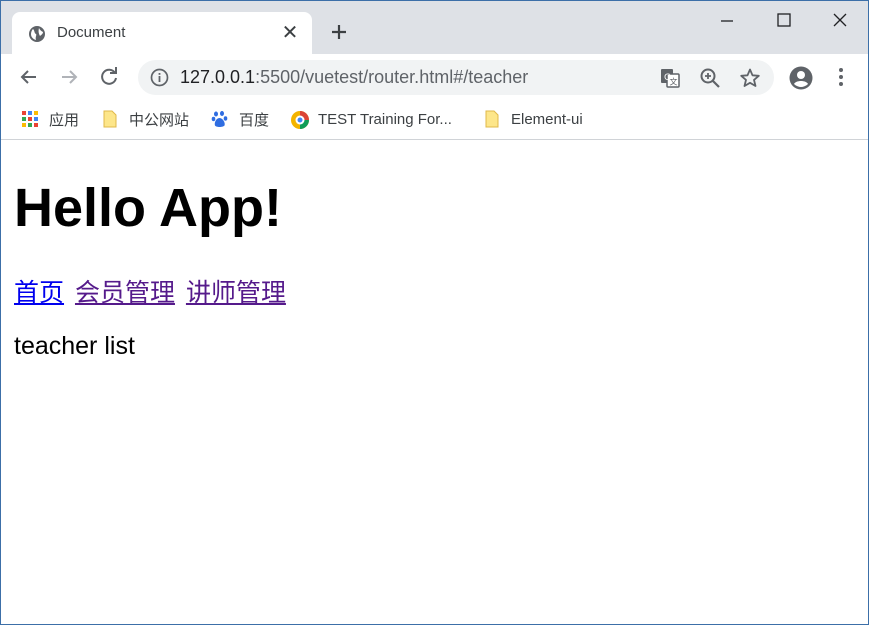 Image resolution: width=869 pixels, height=625 pixels. Describe the element at coordinates (109, 77) in the screenshot. I see `reload-icon` at that location.